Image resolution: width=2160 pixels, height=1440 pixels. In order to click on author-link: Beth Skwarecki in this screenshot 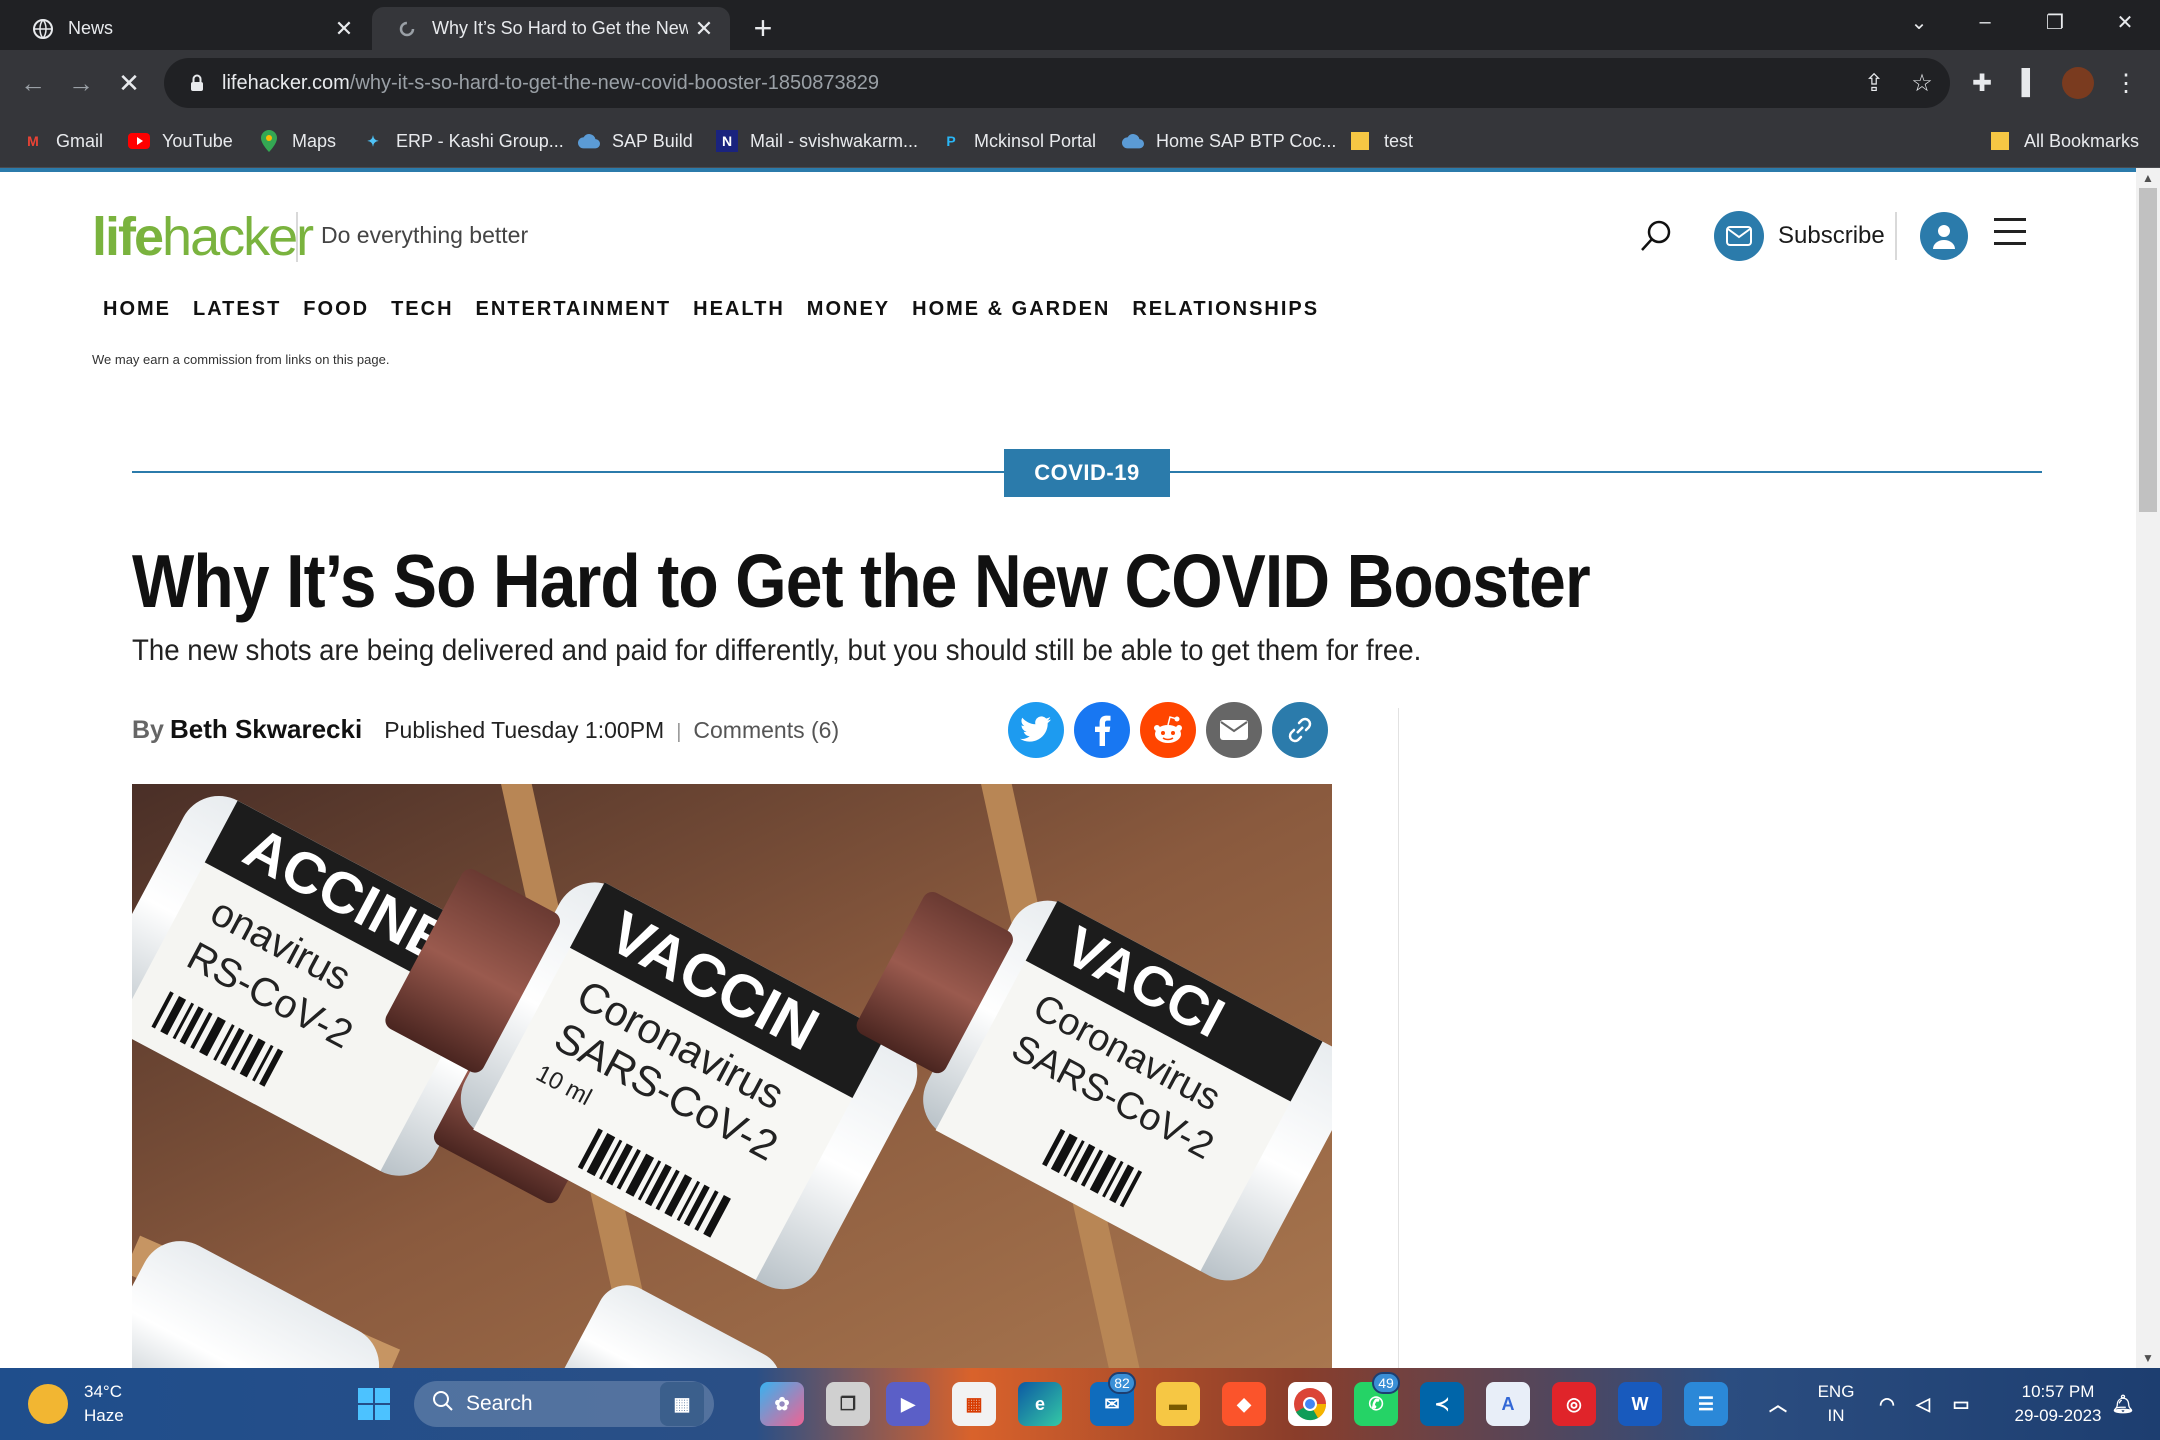, I will do `click(266, 729)`.